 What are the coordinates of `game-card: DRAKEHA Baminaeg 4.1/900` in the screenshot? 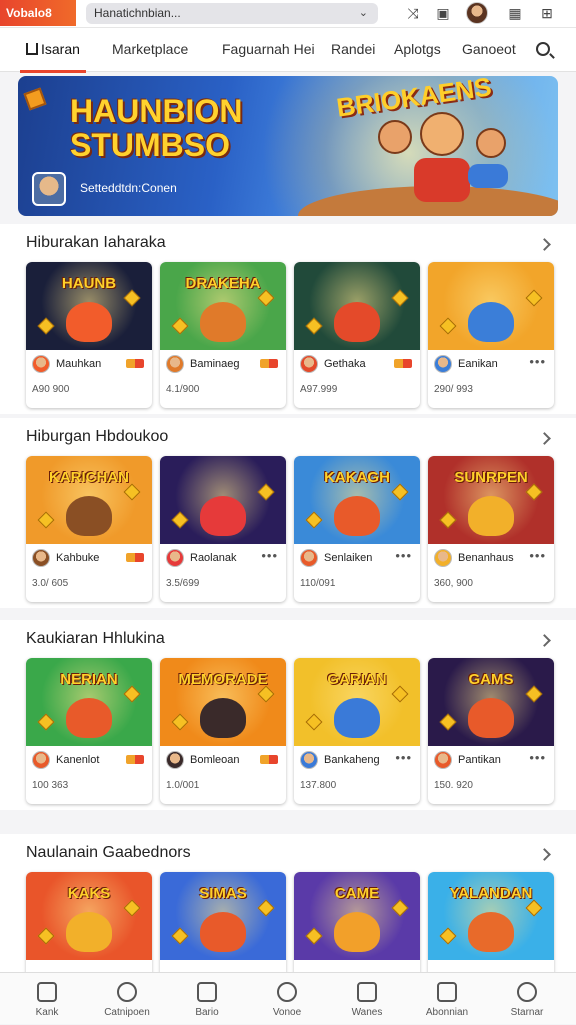 It's located at (223, 335).